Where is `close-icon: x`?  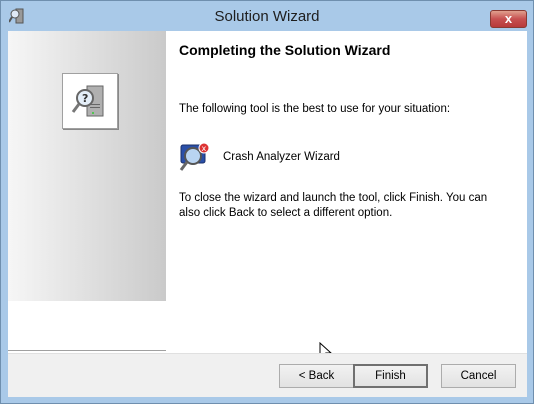
close-icon: x is located at coordinates (508, 18).